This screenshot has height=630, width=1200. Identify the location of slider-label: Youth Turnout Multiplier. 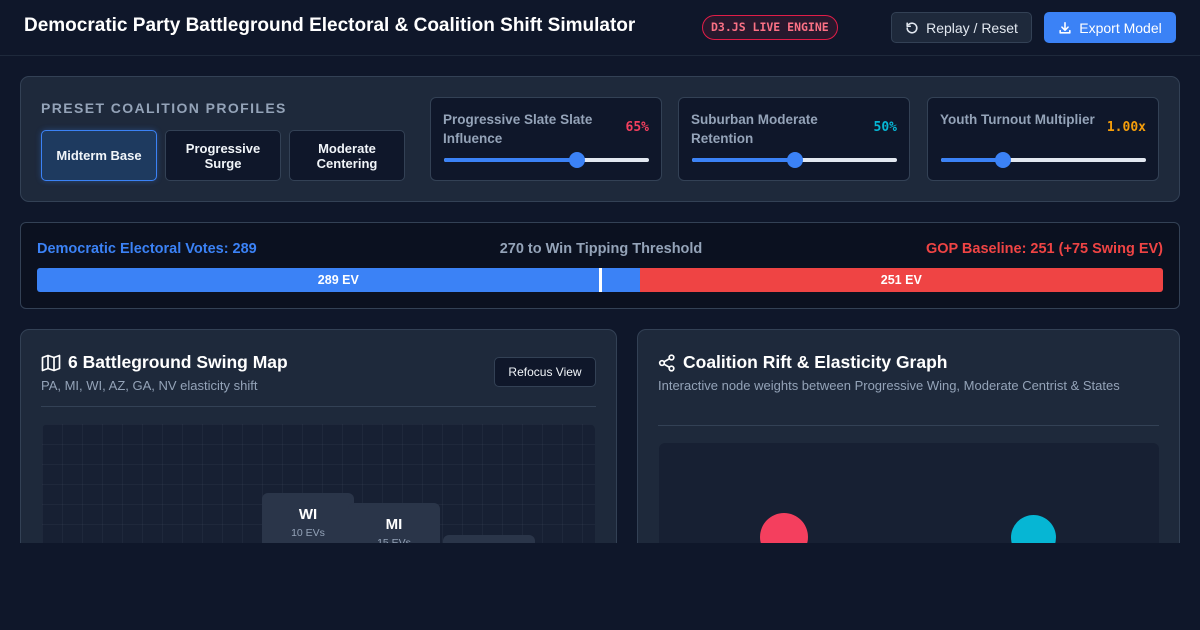
(1017, 119).